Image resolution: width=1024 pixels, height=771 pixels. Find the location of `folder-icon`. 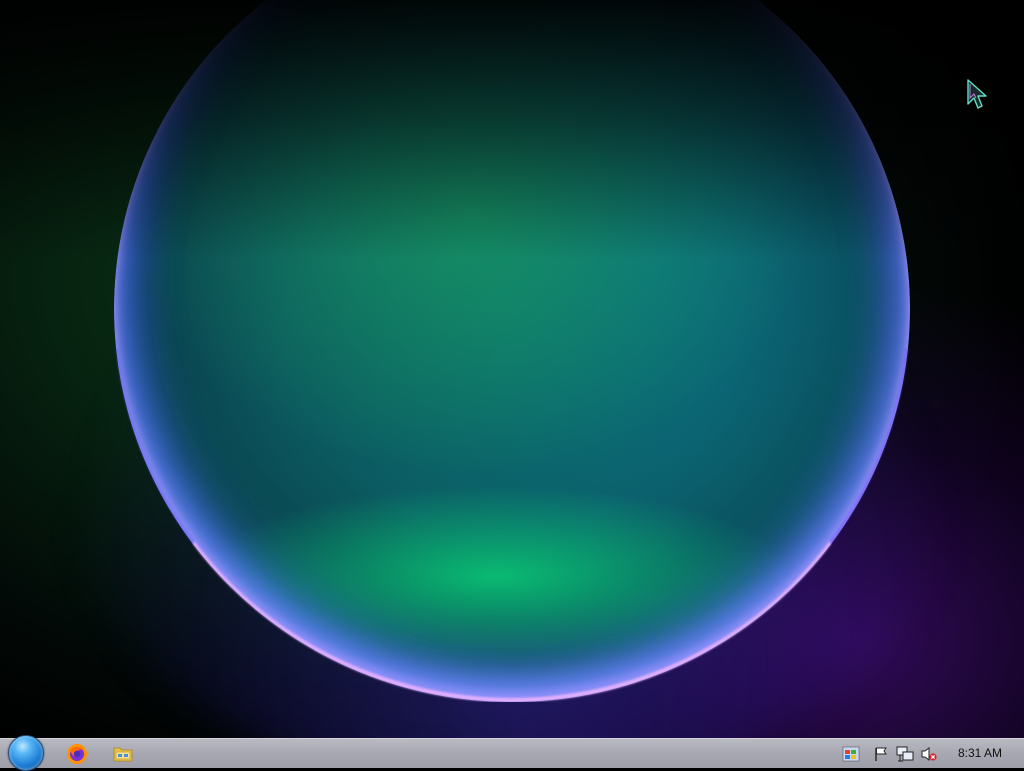

folder-icon is located at coordinates (123, 754).